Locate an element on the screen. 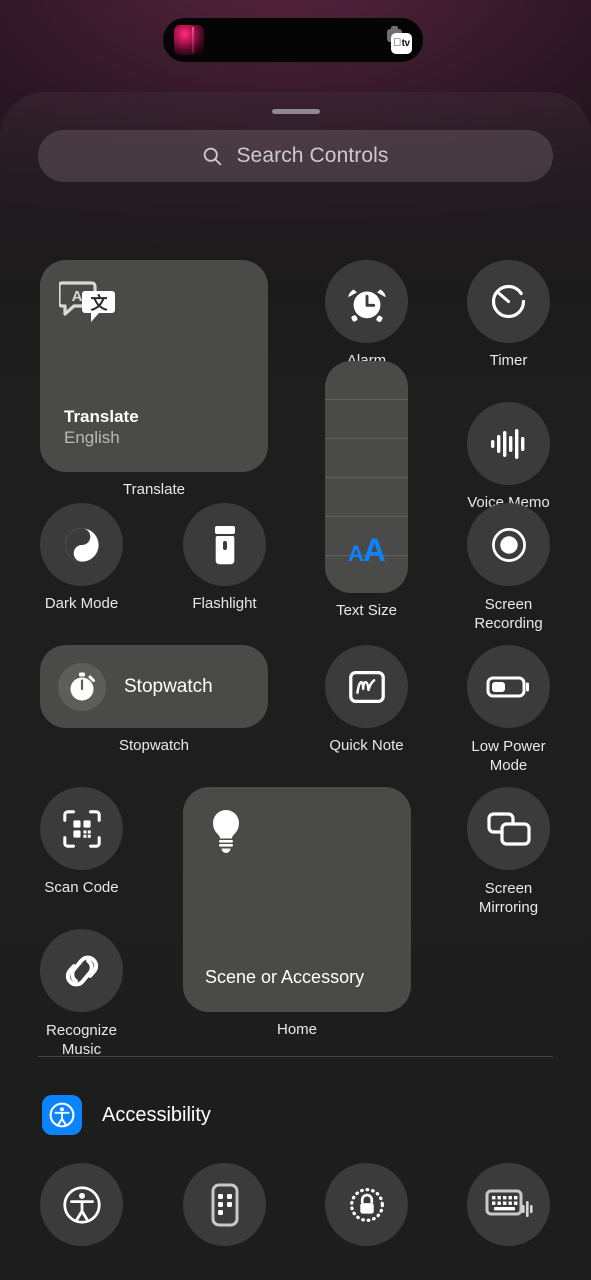 The width and height of the screenshot is (591, 1280). scan-code-button is located at coordinates (81, 828).